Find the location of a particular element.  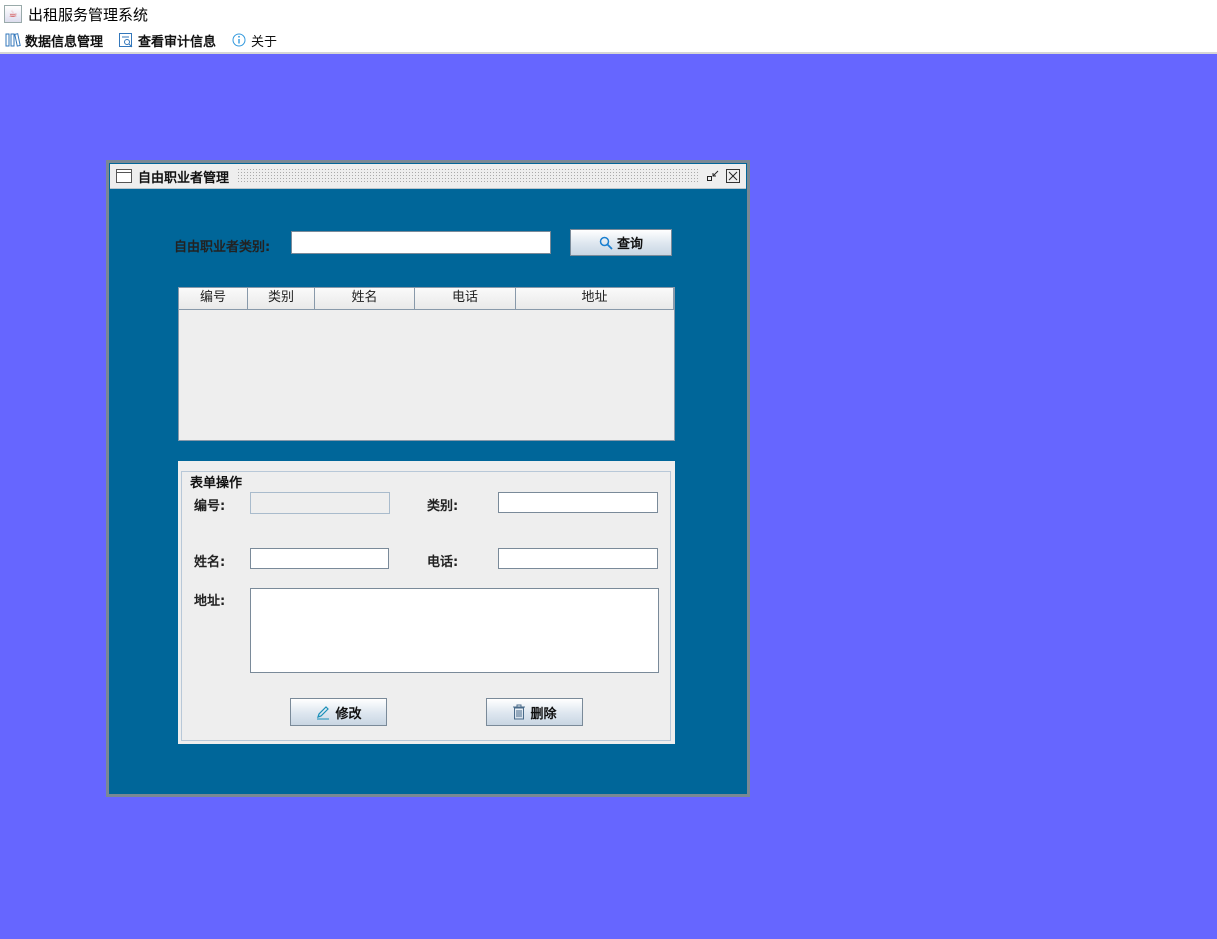

close-icon is located at coordinates (733, 176).